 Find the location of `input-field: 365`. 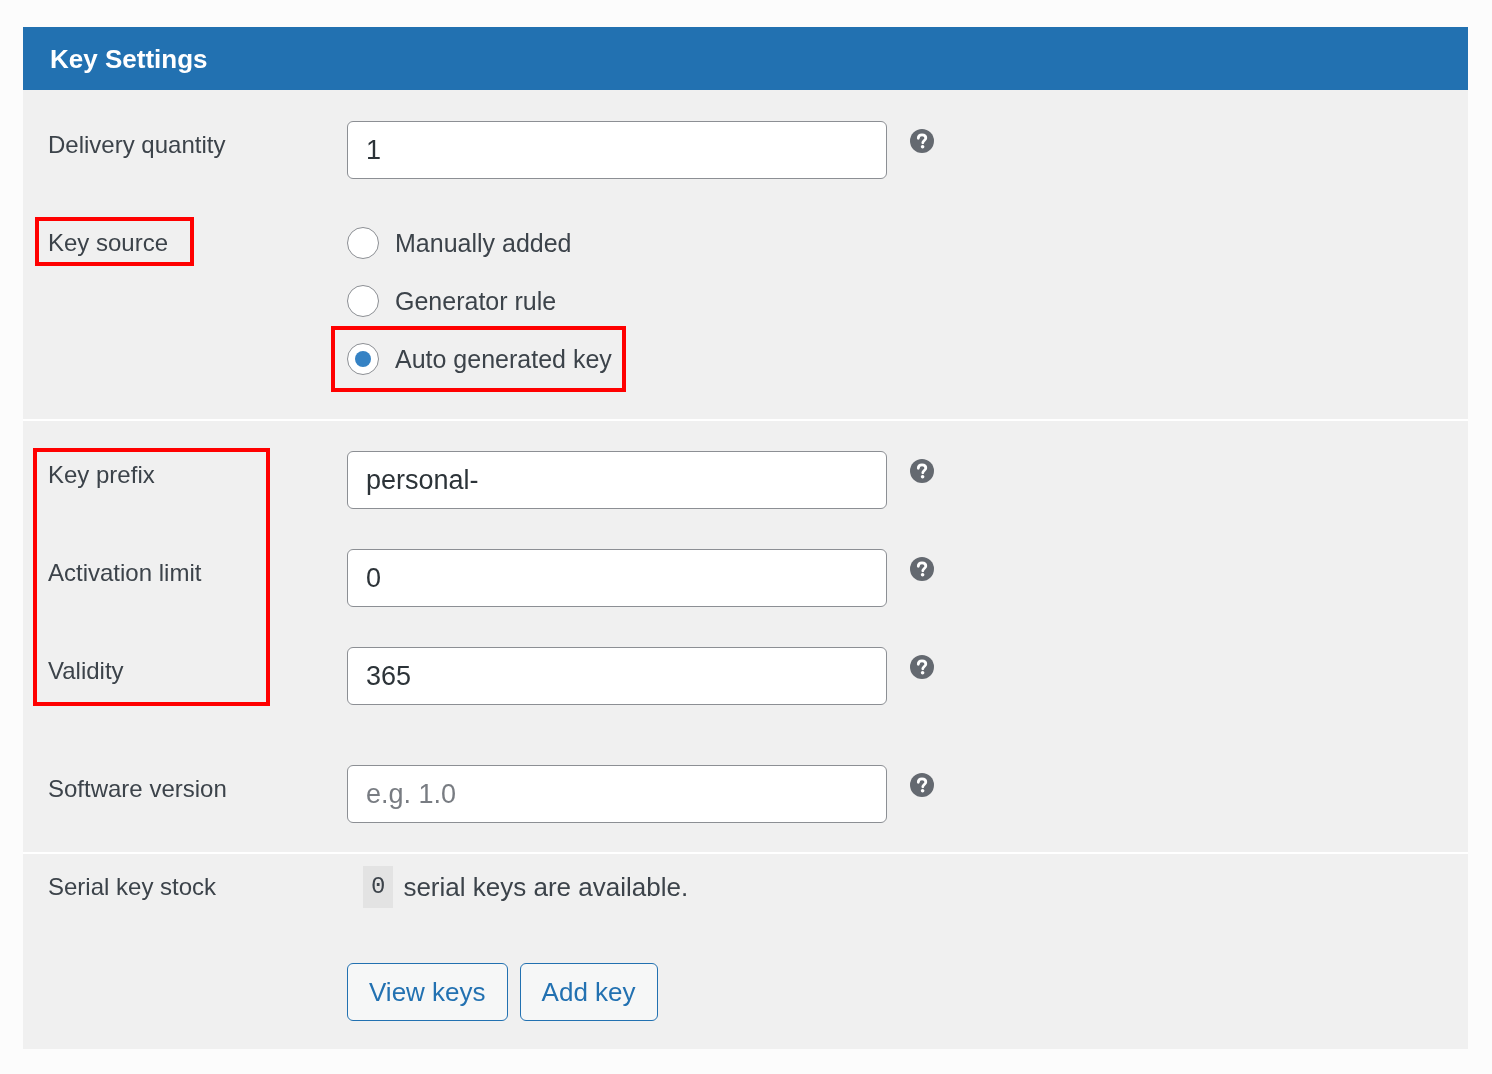

input-field: 365 is located at coordinates (617, 676).